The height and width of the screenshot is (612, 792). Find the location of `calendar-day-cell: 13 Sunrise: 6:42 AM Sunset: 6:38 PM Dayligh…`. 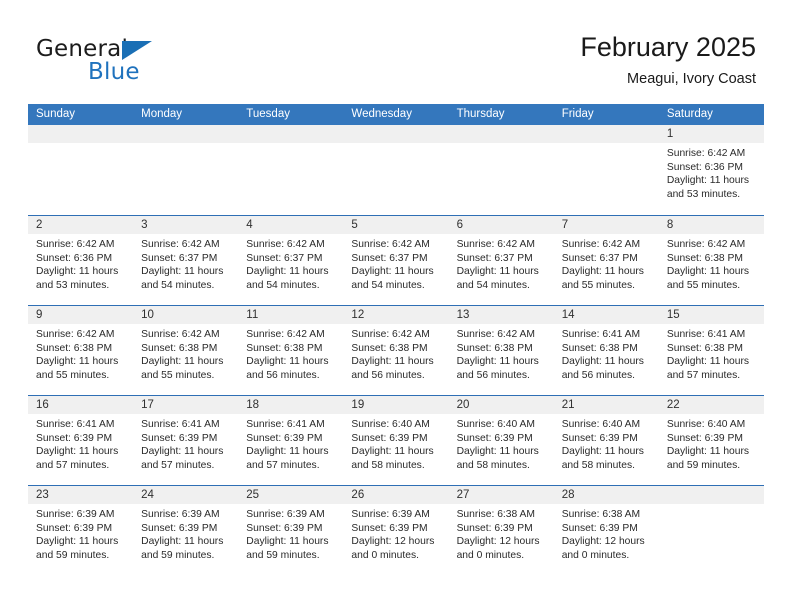

calendar-day-cell: 13 Sunrise: 6:42 AM Sunset: 6:38 PM Dayligh… is located at coordinates (501, 350).